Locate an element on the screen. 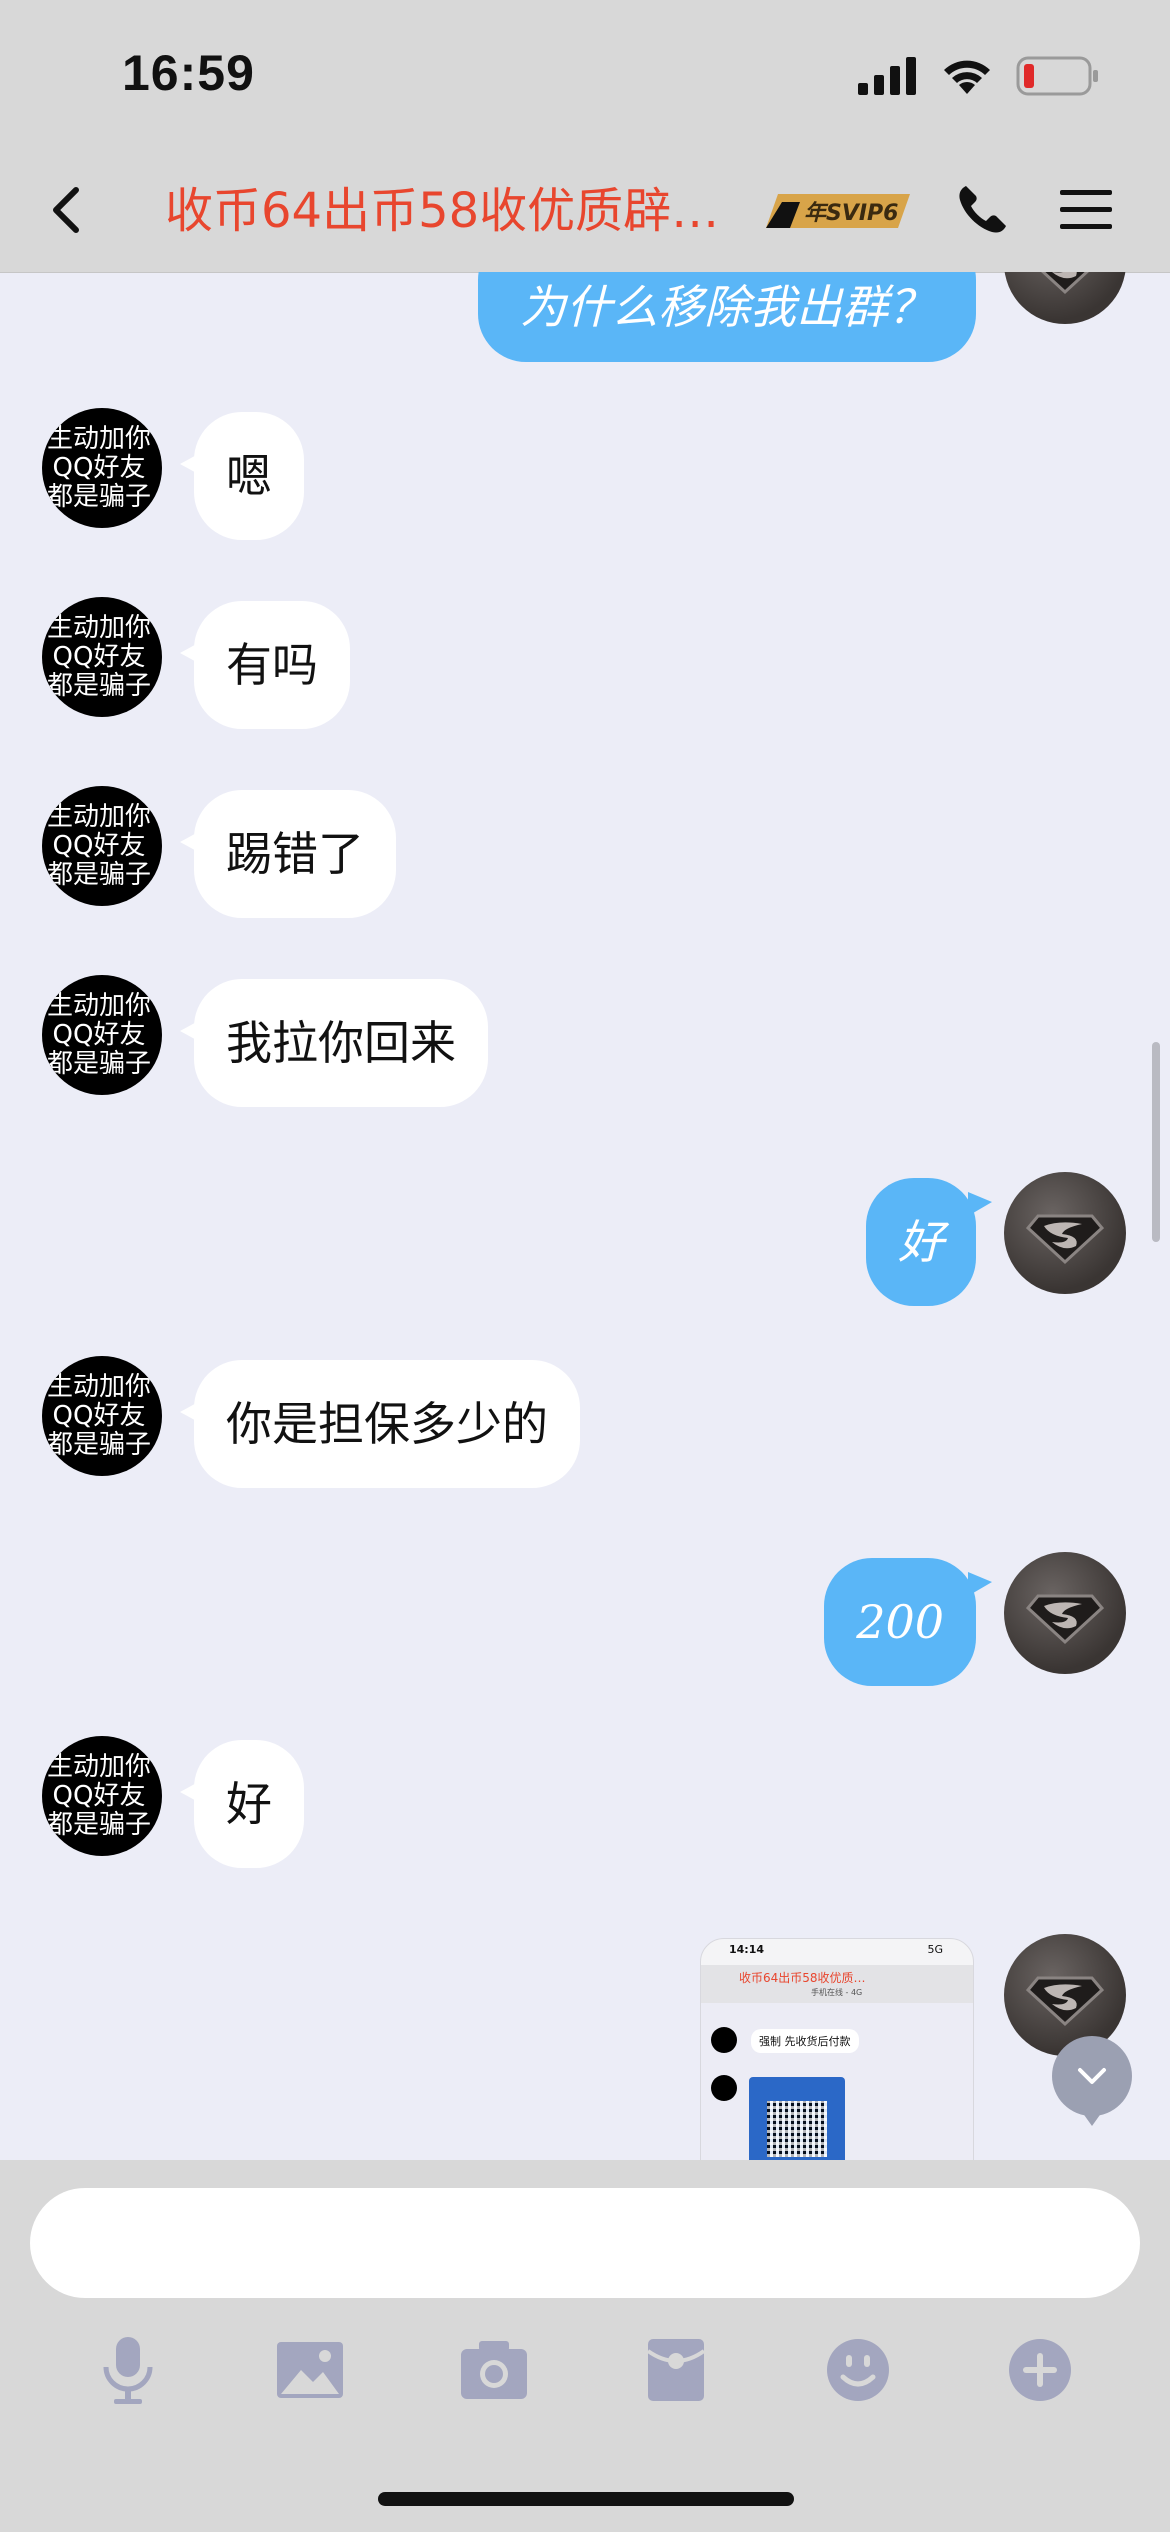 This screenshot has width=1170, height=2532. back-icon is located at coordinates (70, 210).